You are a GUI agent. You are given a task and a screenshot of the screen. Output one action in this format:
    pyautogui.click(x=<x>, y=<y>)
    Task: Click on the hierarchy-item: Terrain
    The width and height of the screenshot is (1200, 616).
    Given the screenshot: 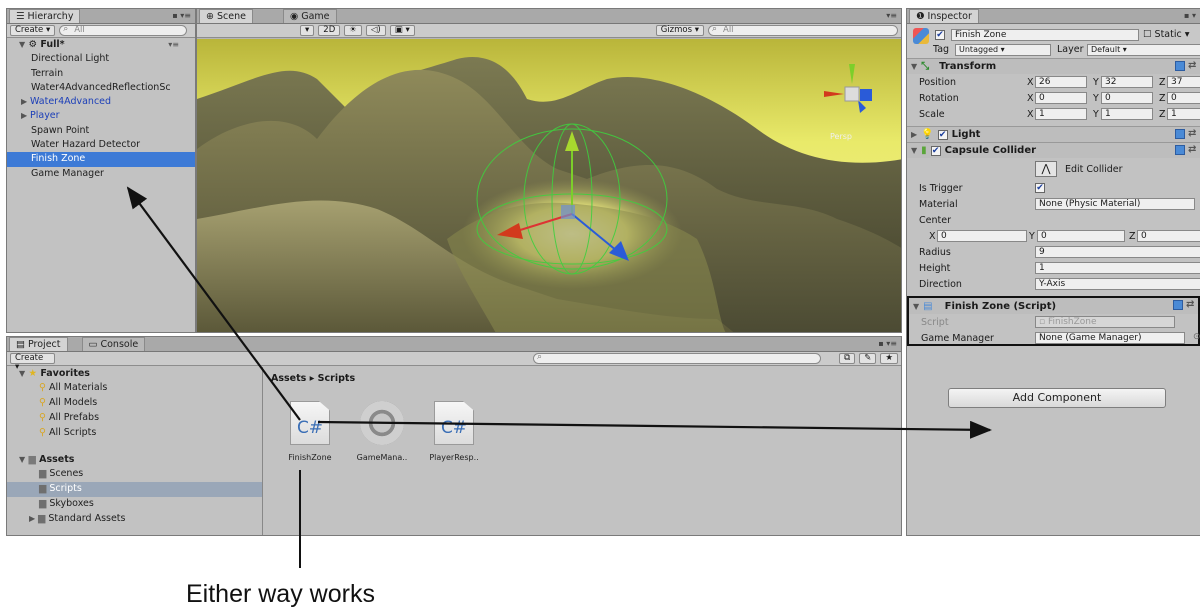 What is the action you would take?
    pyautogui.click(x=101, y=74)
    